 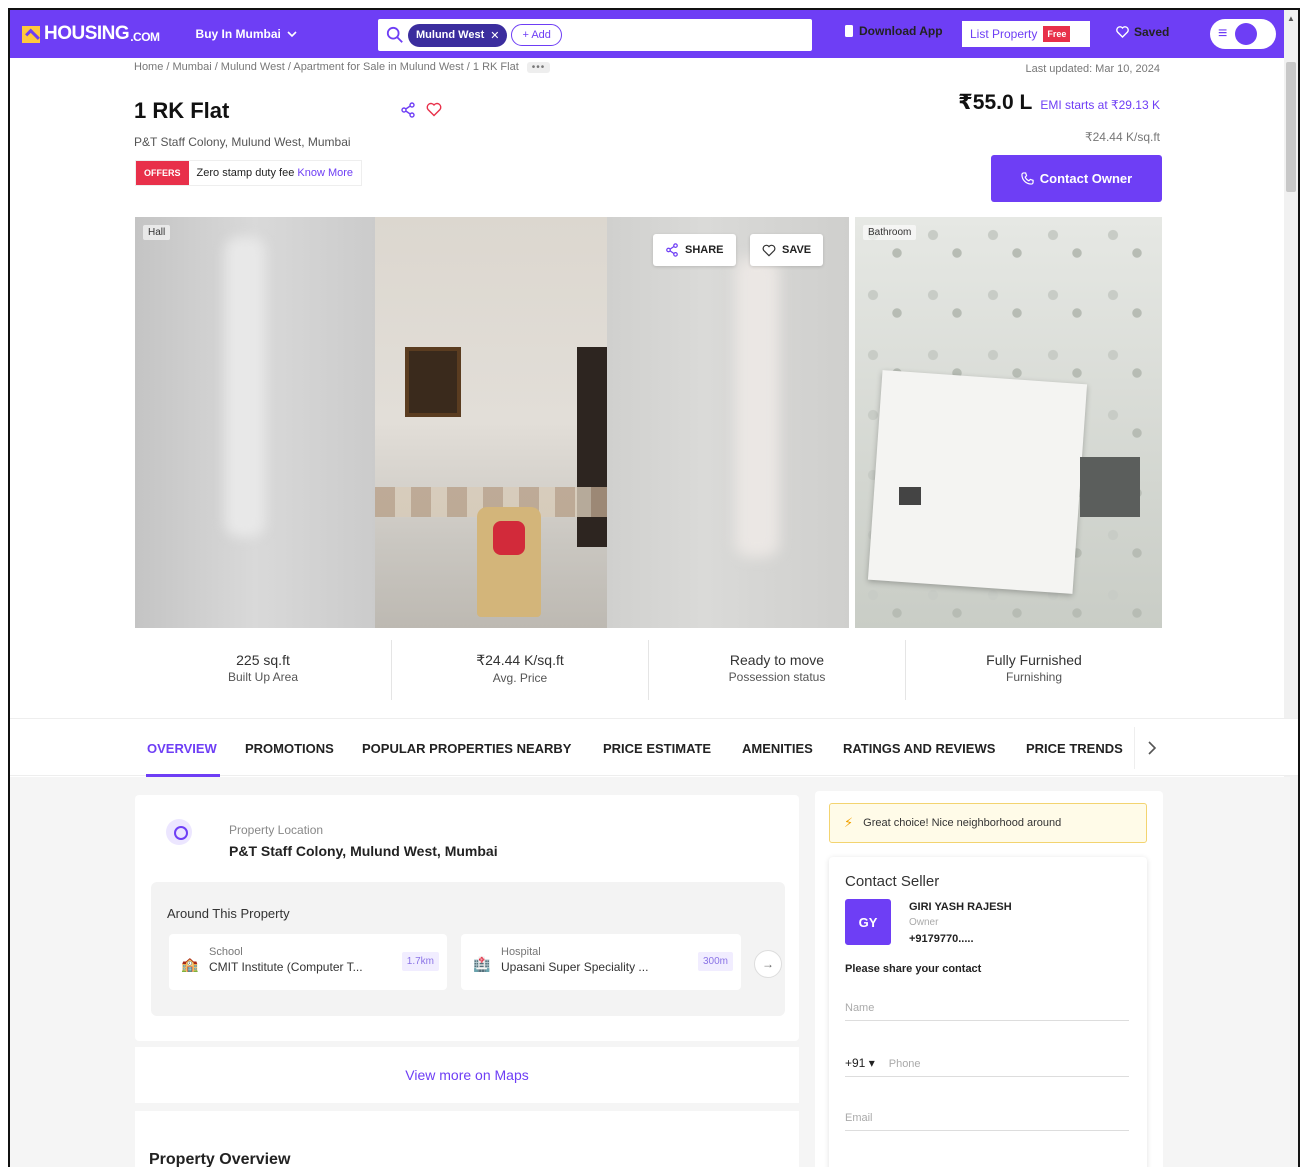 What do you see at coordinates (1027, 178) in the screenshot?
I see `phone-call-icon` at bounding box center [1027, 178].